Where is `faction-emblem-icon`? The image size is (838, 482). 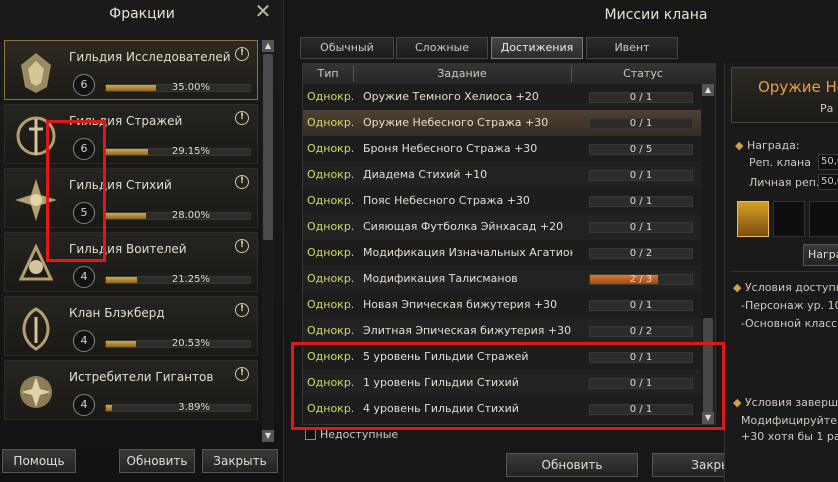 faction-emblem-icon is located at coordinates (36, 392).